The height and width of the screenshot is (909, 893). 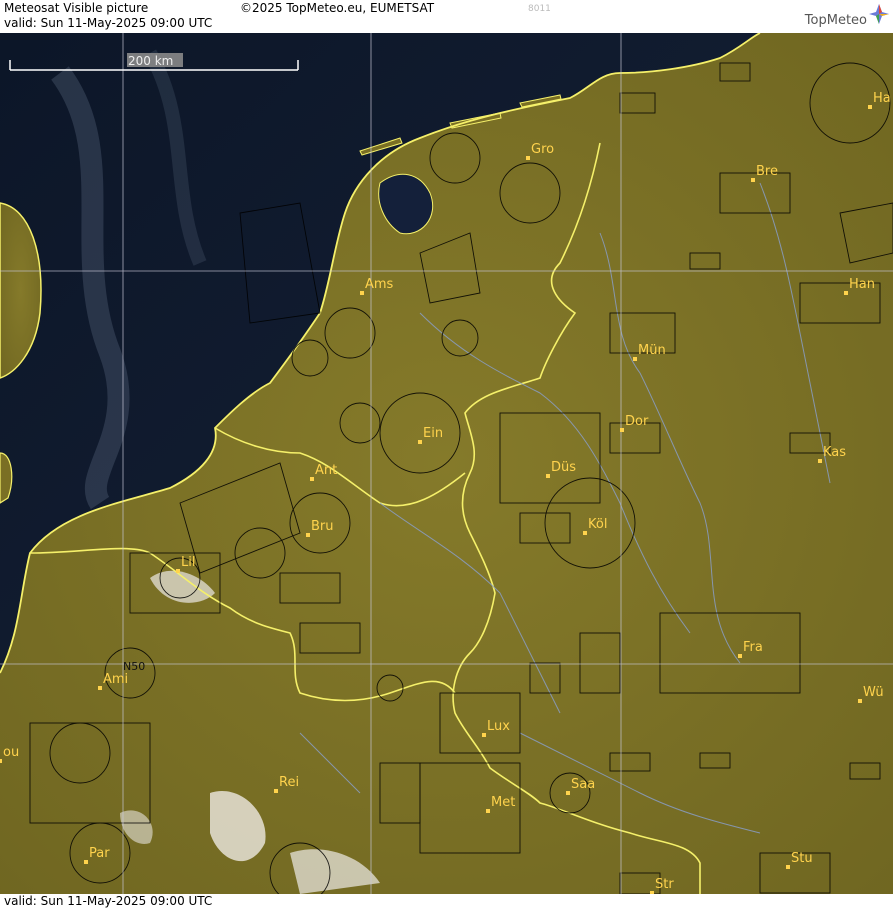 What do you see at coordinates (664, 884) in the screenshot?
I see `city-label: Str` at bounding box center [664, 884].